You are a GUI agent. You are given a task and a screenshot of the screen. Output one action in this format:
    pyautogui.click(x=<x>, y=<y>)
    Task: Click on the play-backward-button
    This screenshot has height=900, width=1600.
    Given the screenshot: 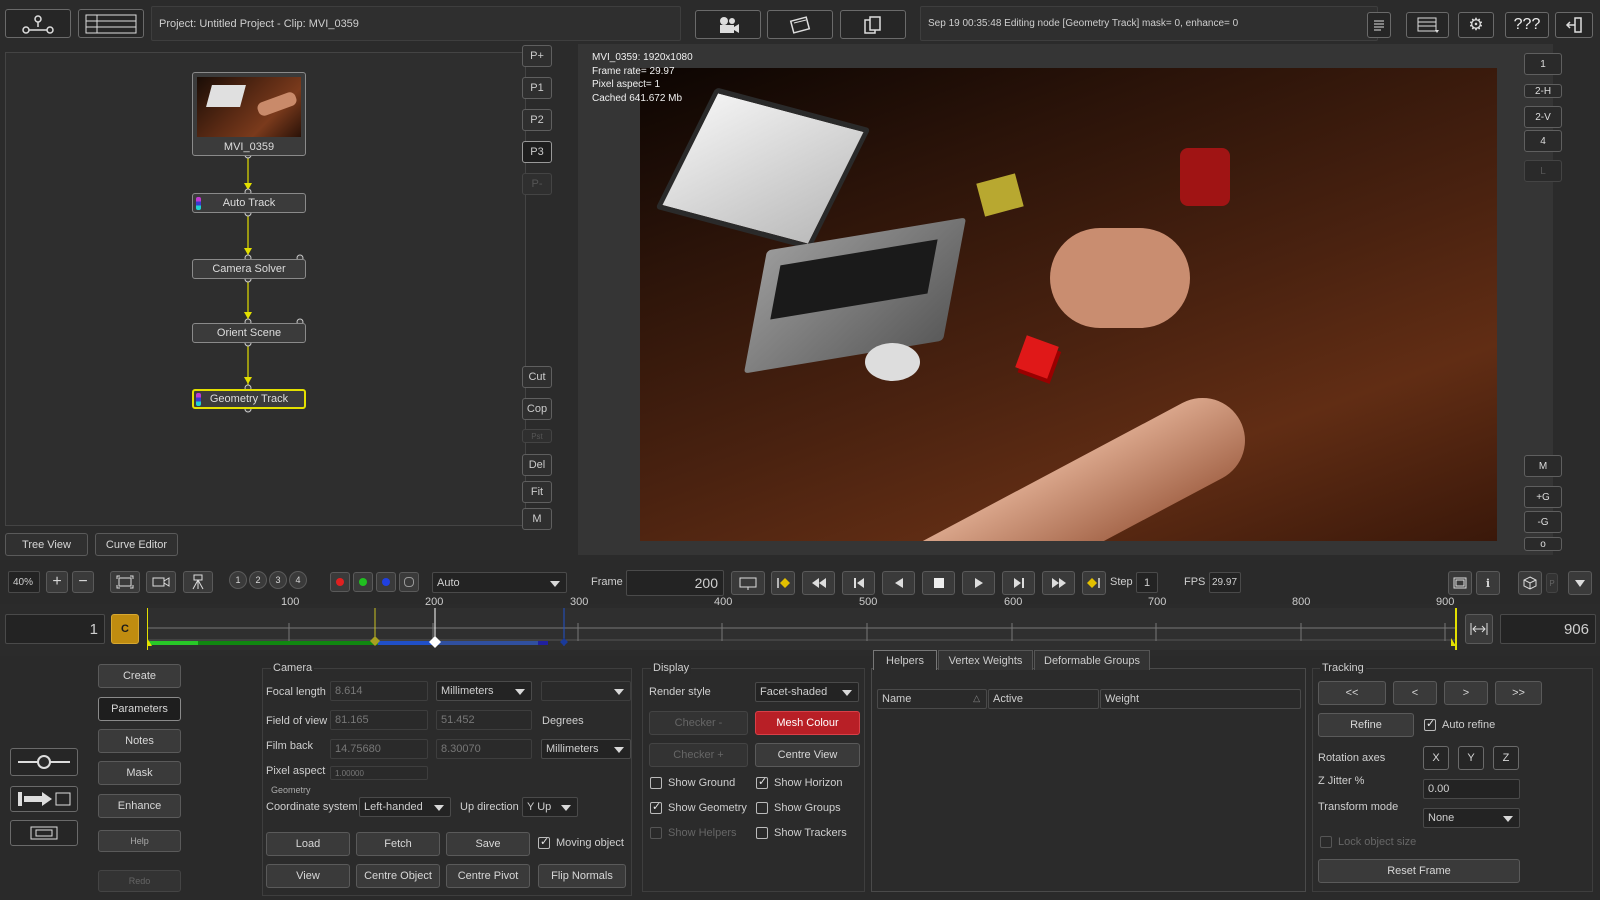 What is the action you would take?
    pyautogui.click(x=898, y=583)
    